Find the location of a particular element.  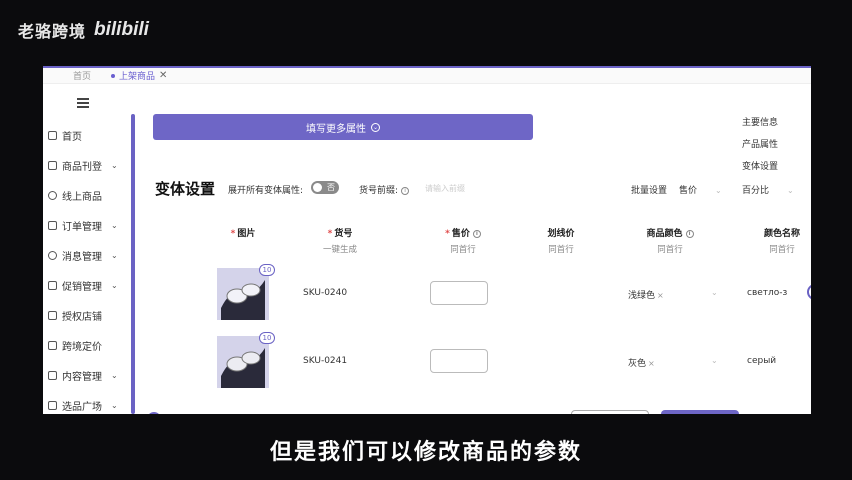

sku-value: SKU-0241 is located at coordinates (325, 361).